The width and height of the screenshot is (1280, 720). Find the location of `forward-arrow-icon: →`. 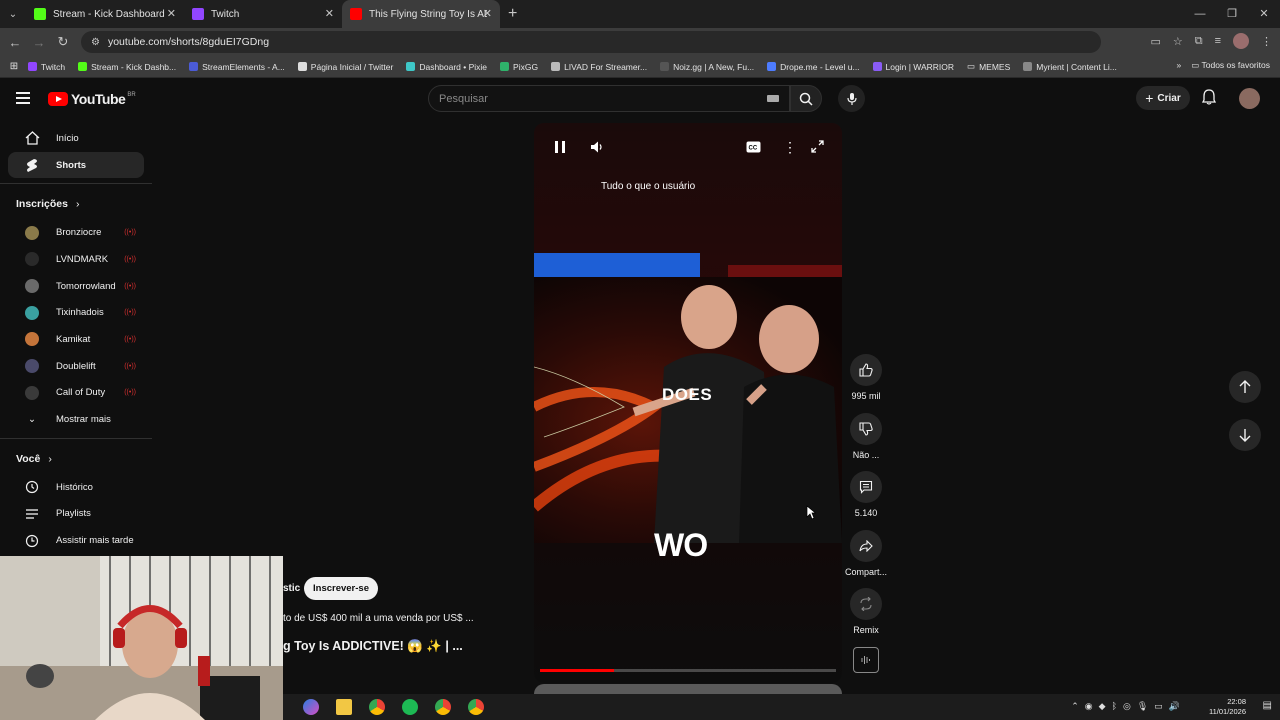

forward-arrow-icon: → is located at coordinates (39, 42).